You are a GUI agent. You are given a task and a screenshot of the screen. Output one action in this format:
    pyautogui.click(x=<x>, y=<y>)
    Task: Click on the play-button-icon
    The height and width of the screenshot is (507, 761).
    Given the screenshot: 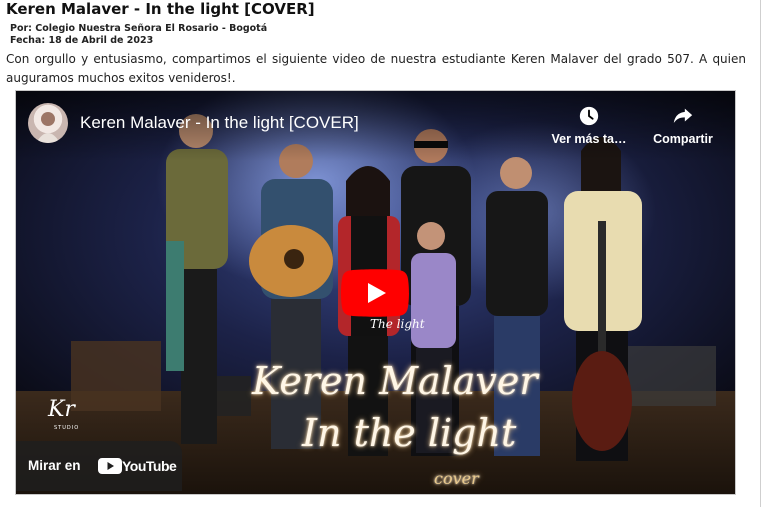 What is the action you would take?
    pyautogui.click(x=375, y=293)
    